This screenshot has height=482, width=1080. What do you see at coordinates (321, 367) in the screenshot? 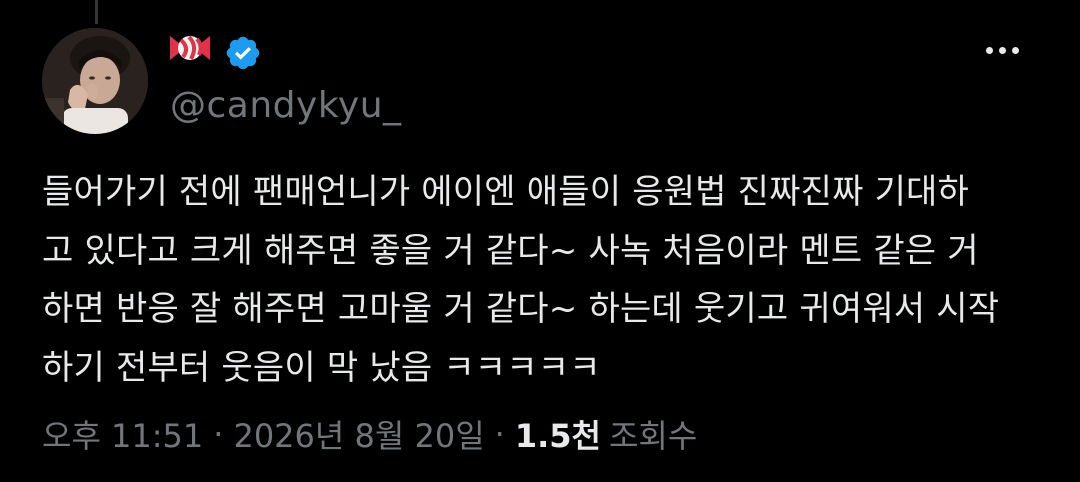
I see `tweet-text-line: 하기 전부터 웃음이 막 났음 ㅋㅋㅋㅋㅋ` at bounding box center [321, 367].